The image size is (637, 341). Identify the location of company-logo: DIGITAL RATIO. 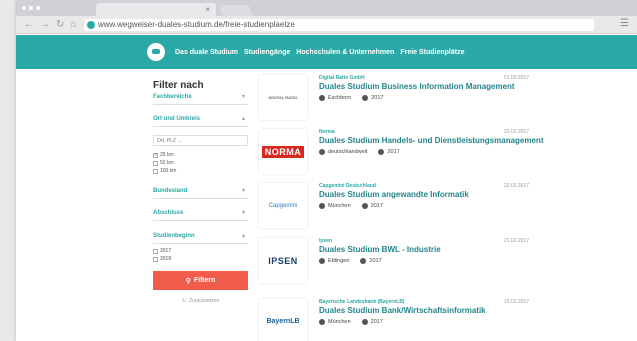
(283, 97).